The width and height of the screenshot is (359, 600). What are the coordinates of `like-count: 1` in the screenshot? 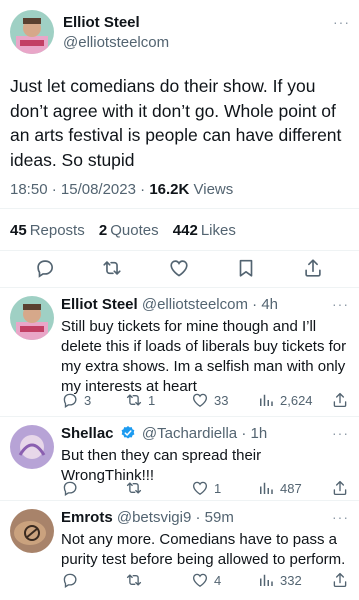 It's located at (218, 488).